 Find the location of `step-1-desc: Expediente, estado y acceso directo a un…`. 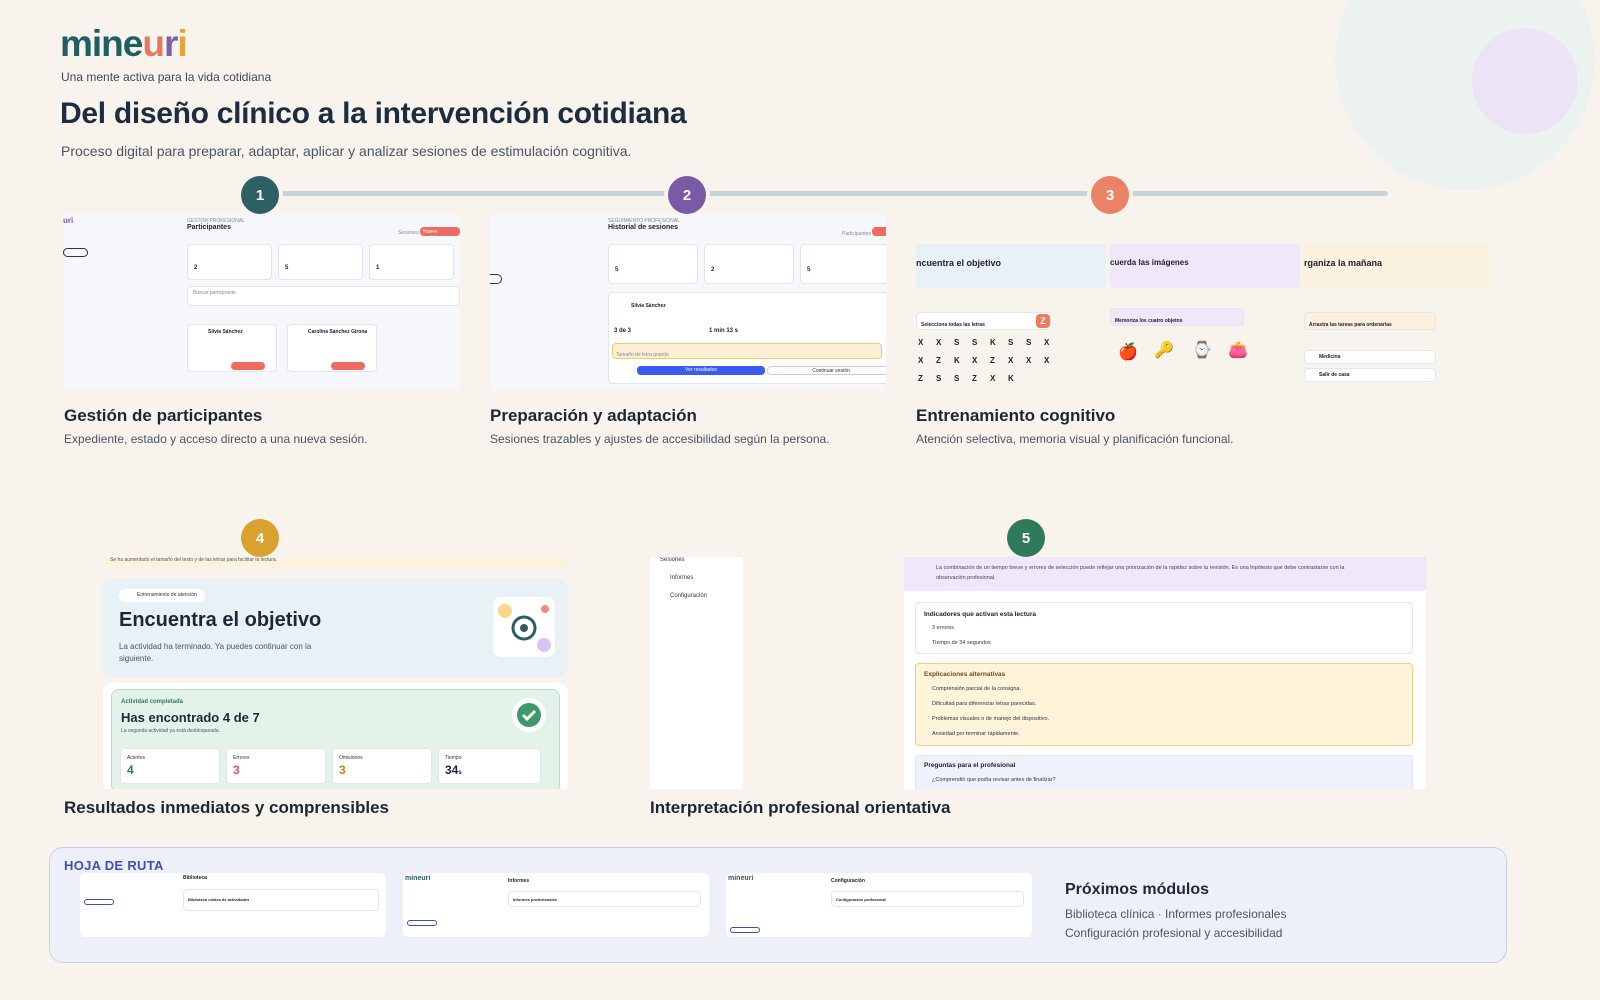

step-1-desc: Expediente, estado y acceso directo a un… is located at coordinates (216, 439).